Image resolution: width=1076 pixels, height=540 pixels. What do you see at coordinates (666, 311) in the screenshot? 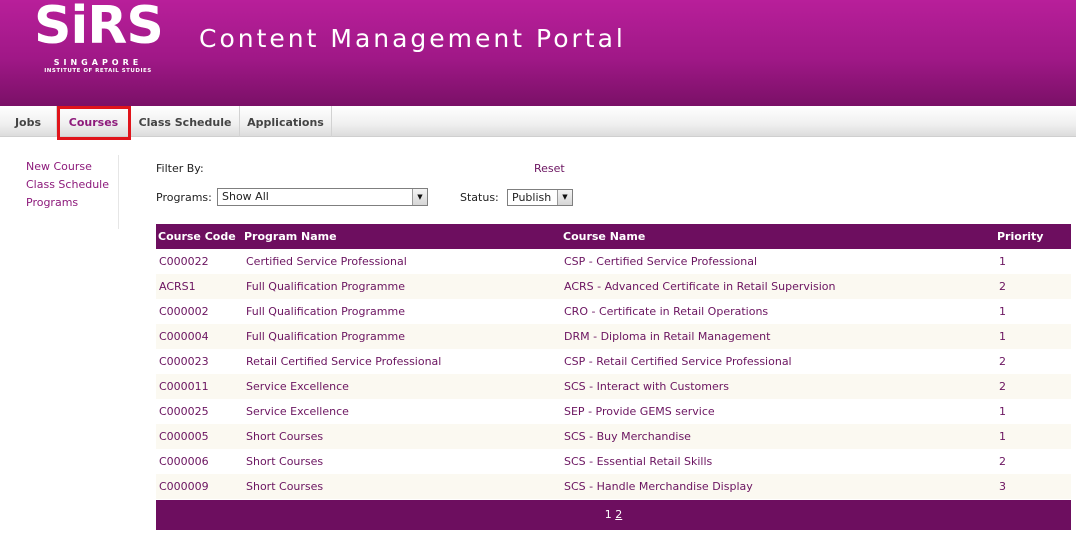
I see `cell-course-name: CRO - Certificate in Retail Operations` at bounding box center [666, 311].